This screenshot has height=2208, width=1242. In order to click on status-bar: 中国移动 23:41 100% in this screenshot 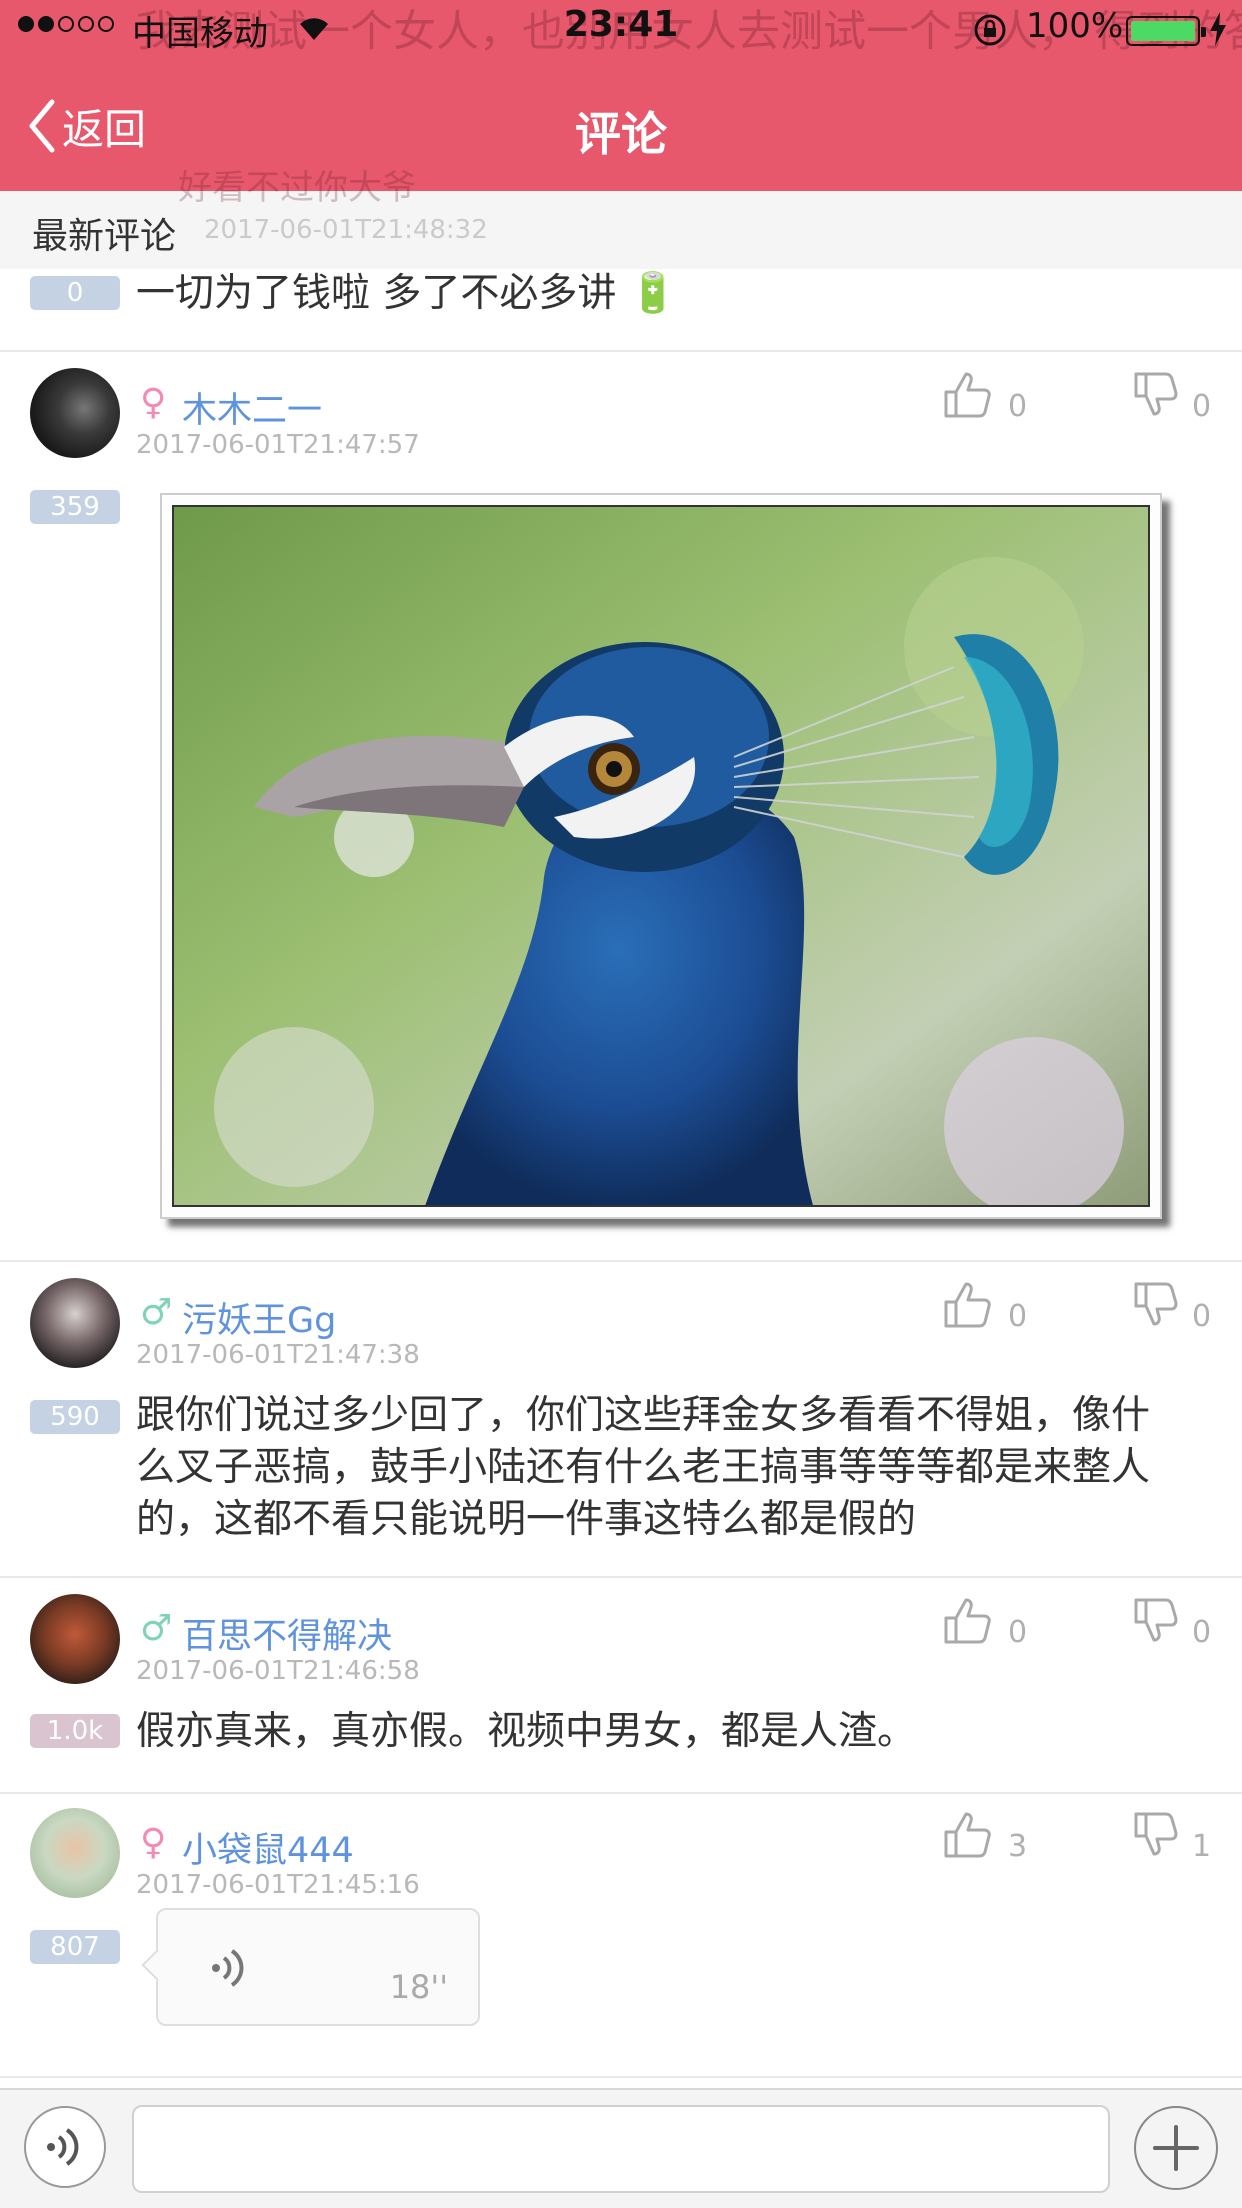, I will do `click(621, 30)`.